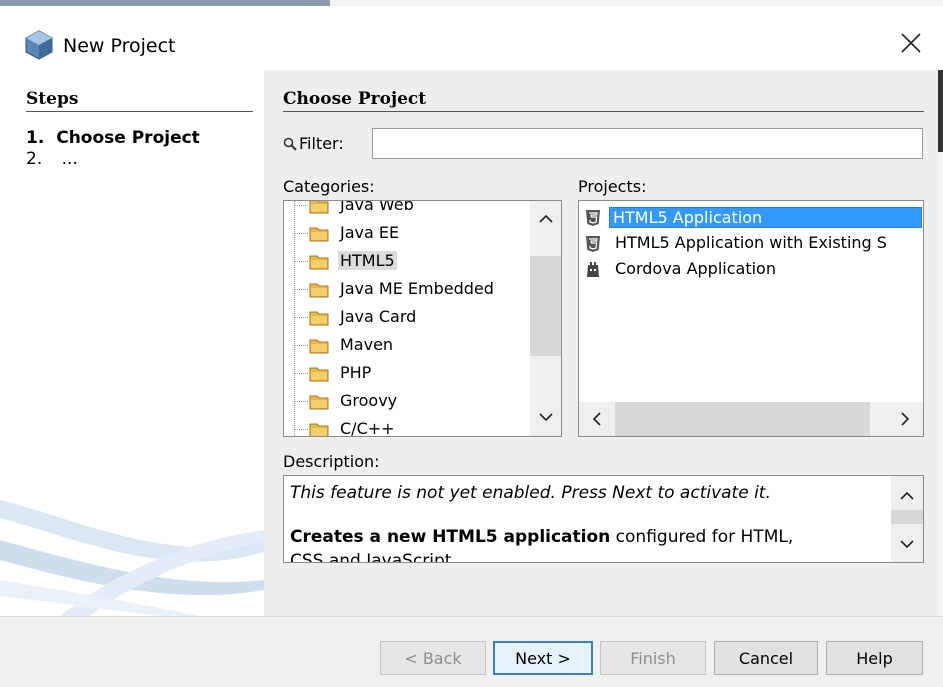  What do you see at coordinates (471, 38) in the screenshot?
I see `title-bar: New Project` at bounding box center [471, 38].